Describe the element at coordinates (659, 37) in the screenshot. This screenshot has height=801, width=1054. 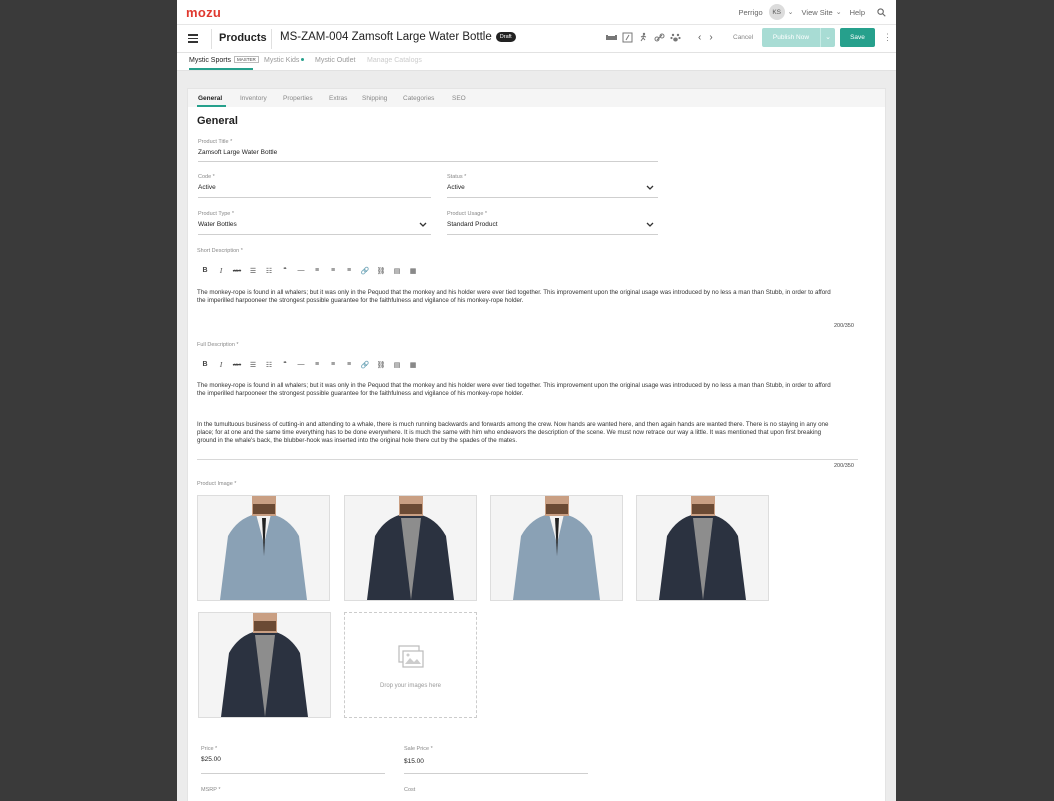
I see `link-icon` at that location.